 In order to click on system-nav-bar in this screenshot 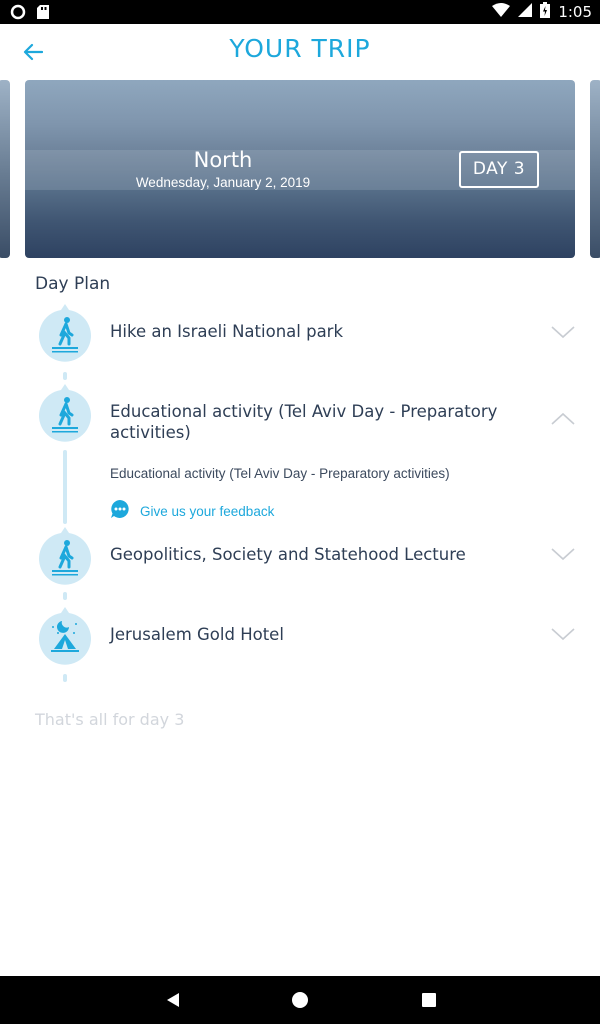, I will do `click(300, 1000)`.